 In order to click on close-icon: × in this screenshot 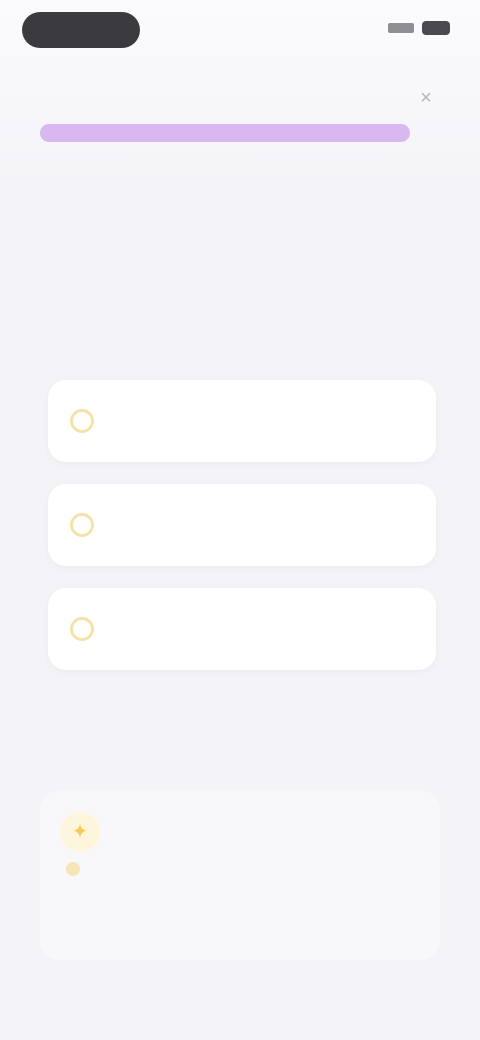, I will do `click(426, 98)`.